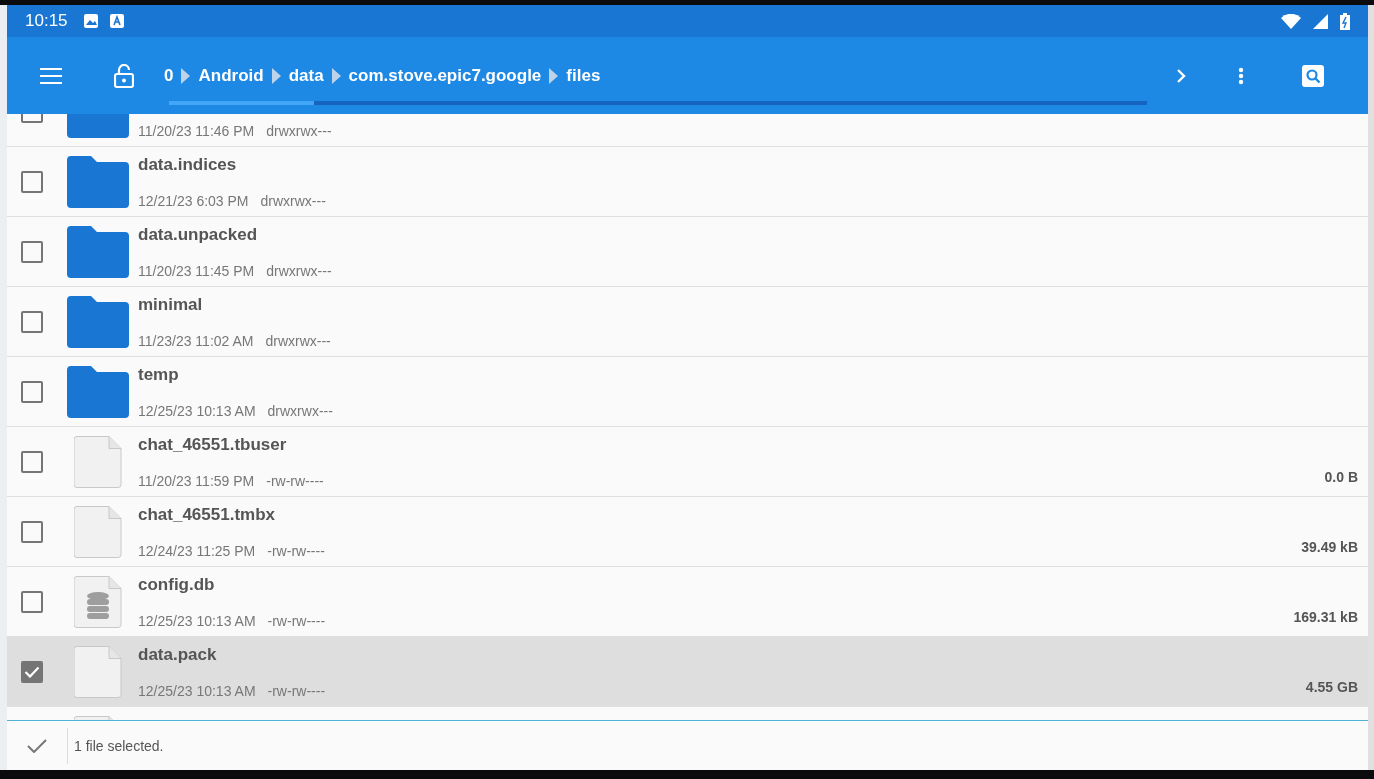 The height and width of the screenshot is (779, 1374). Describe the element at coordinates (171, 304) in the screenshot. I see `file-name: minimal` at that location.